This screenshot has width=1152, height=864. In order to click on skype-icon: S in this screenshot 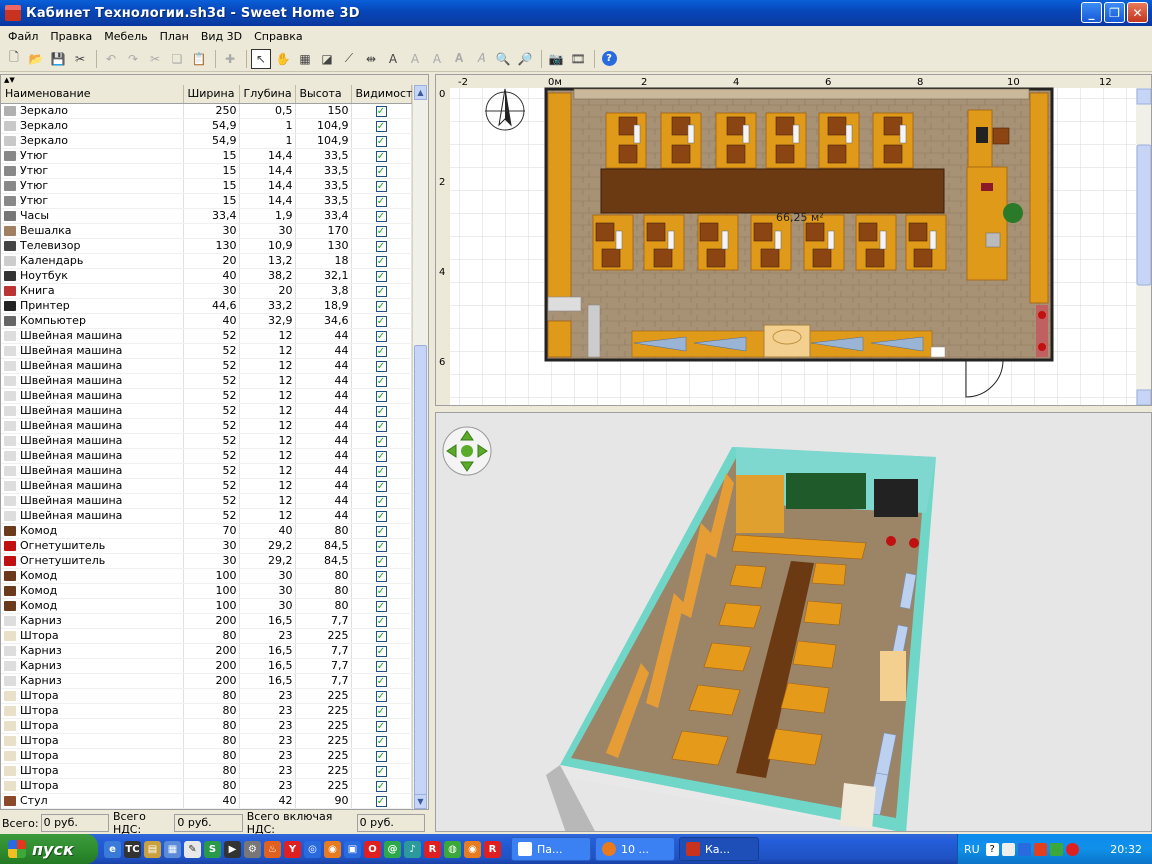, I will do `click(212, 849)`.